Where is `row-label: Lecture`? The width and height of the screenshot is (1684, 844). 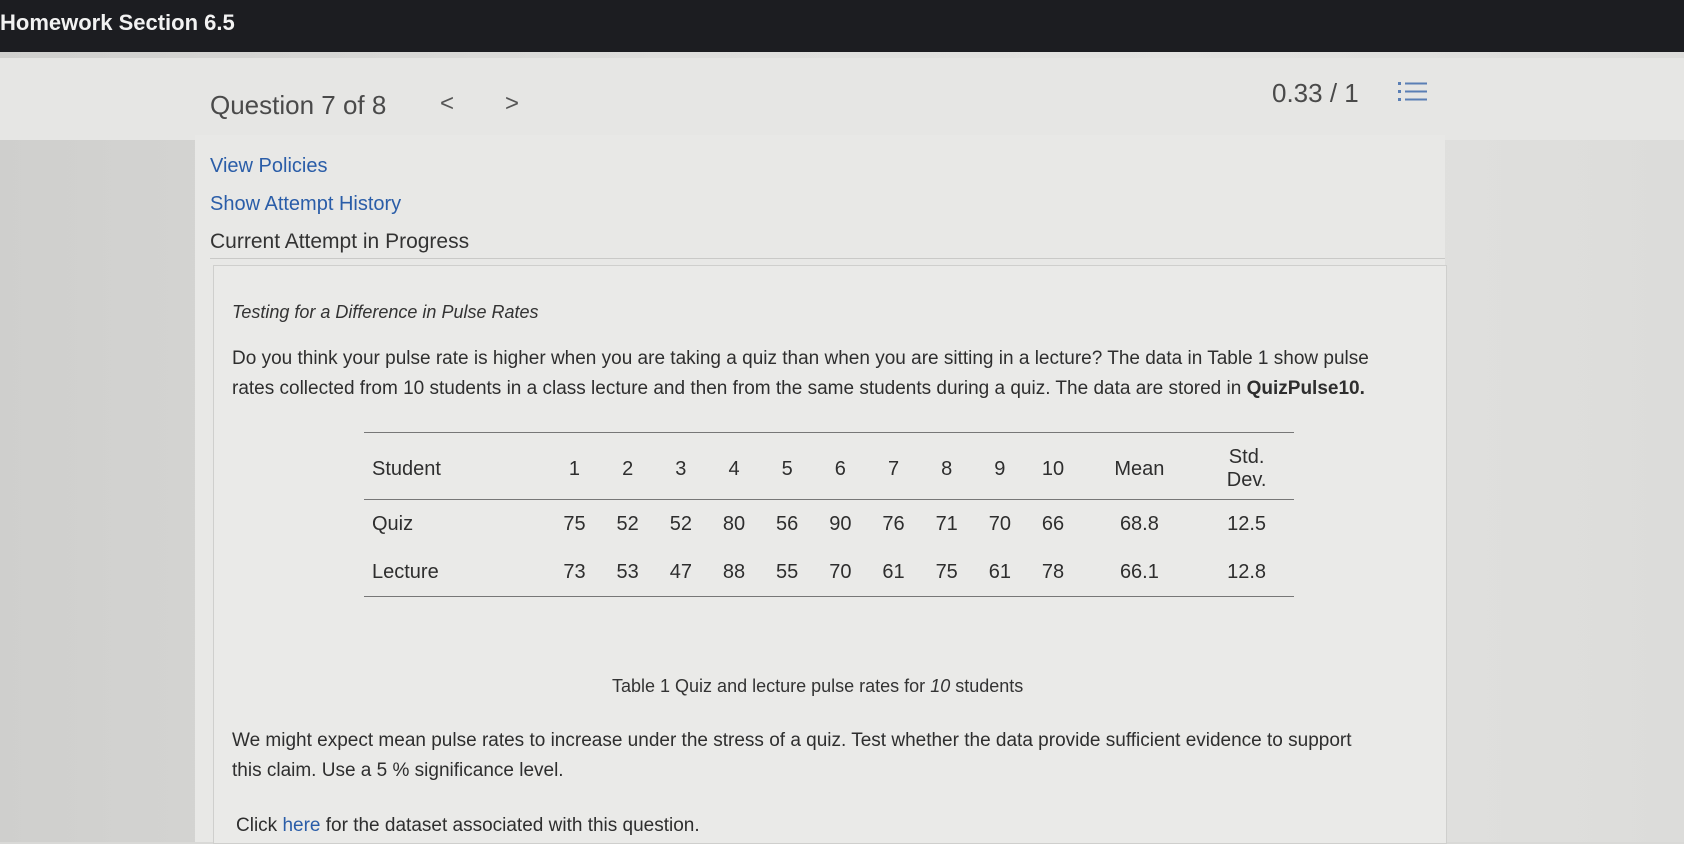 row-label: Lecture is located at coordinates (456, 572).